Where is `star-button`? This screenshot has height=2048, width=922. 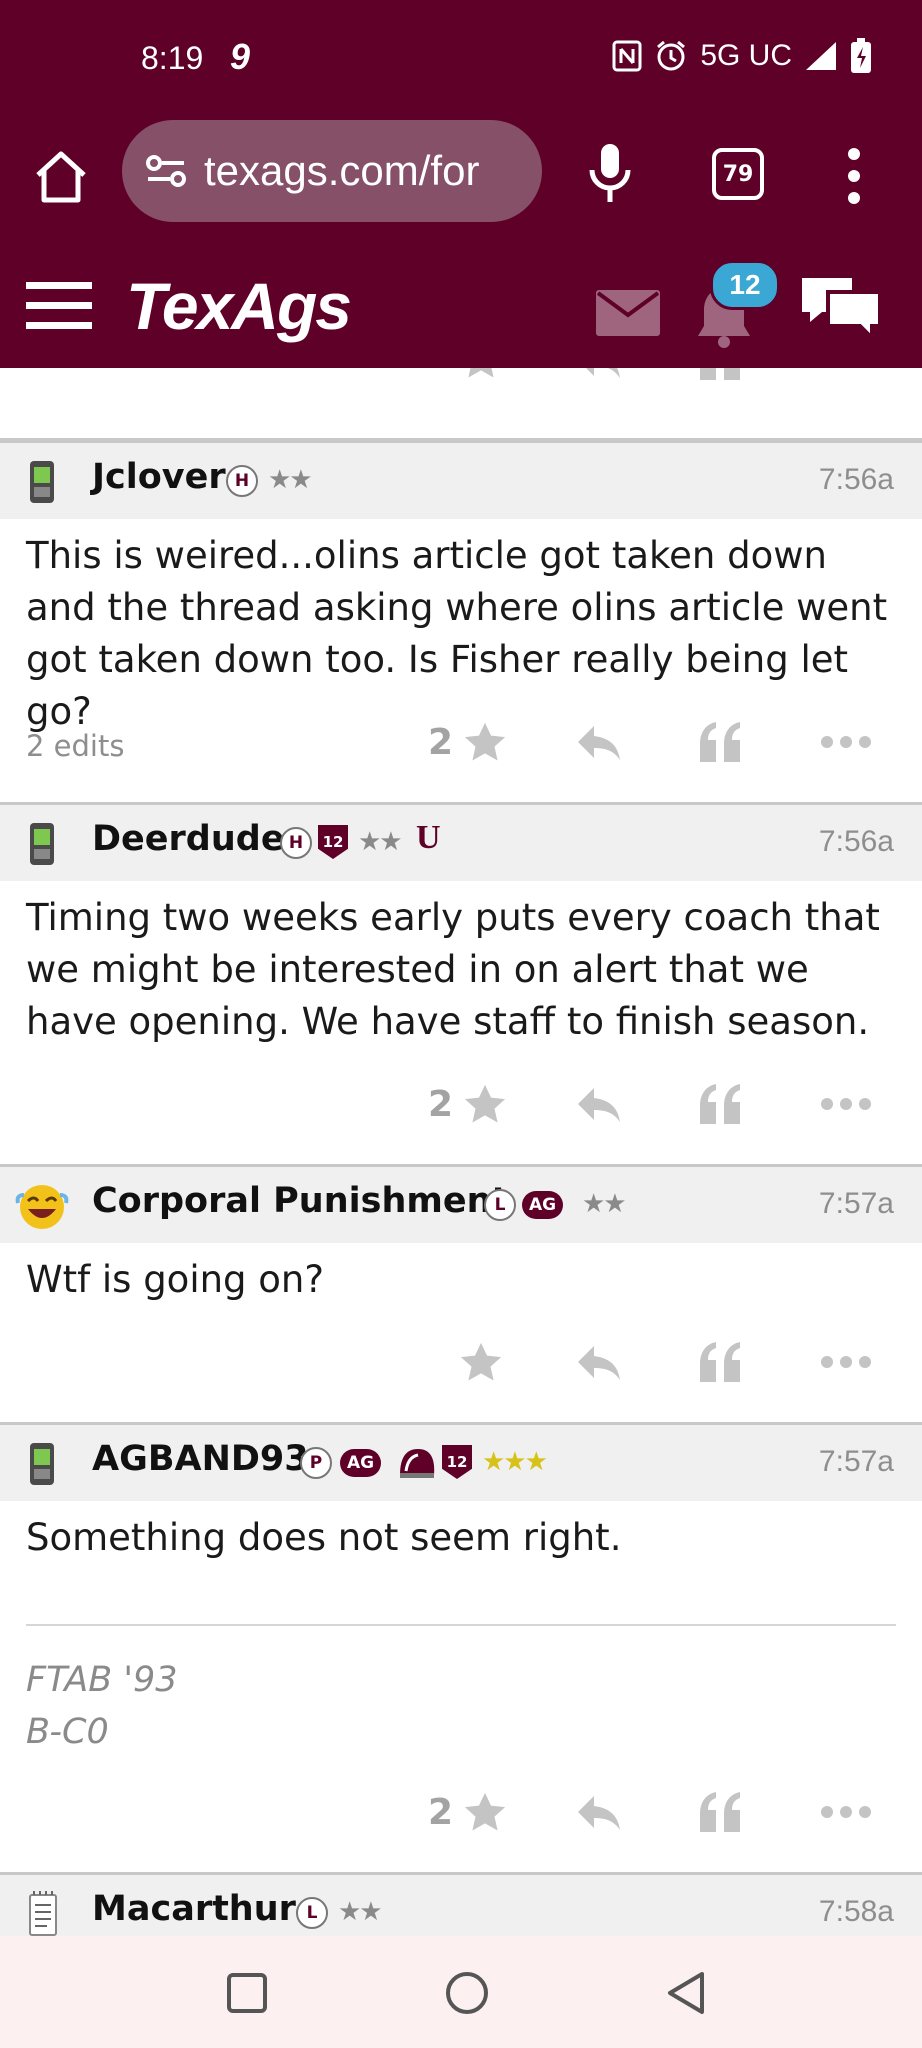
star-button is located at coordinates (481, 1362).